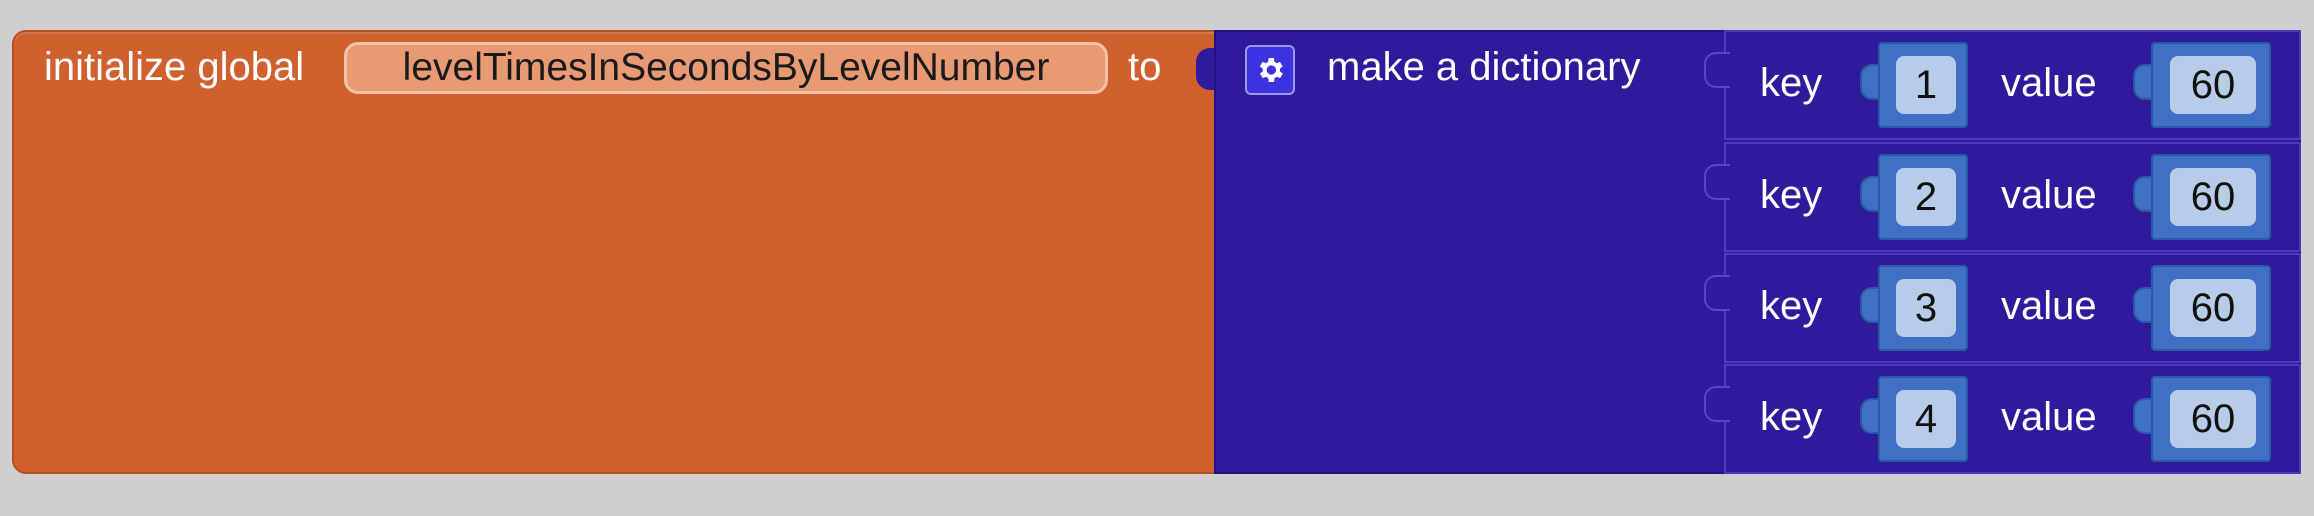 The height and width of the screenshot is (516, 2314). I want to click on mutator-gear-button, so click(1270, 70).